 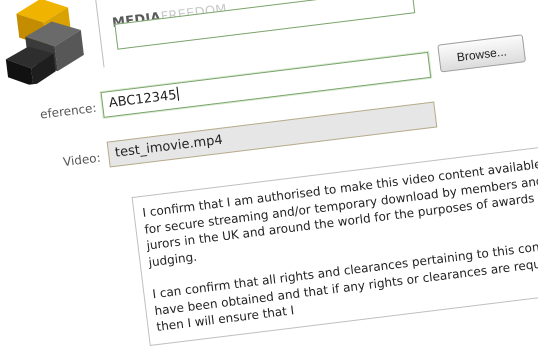 What do you see at coordinates (265, 25) in the screenshot?
I see `top-text-field` at bounding box center [265, 25].